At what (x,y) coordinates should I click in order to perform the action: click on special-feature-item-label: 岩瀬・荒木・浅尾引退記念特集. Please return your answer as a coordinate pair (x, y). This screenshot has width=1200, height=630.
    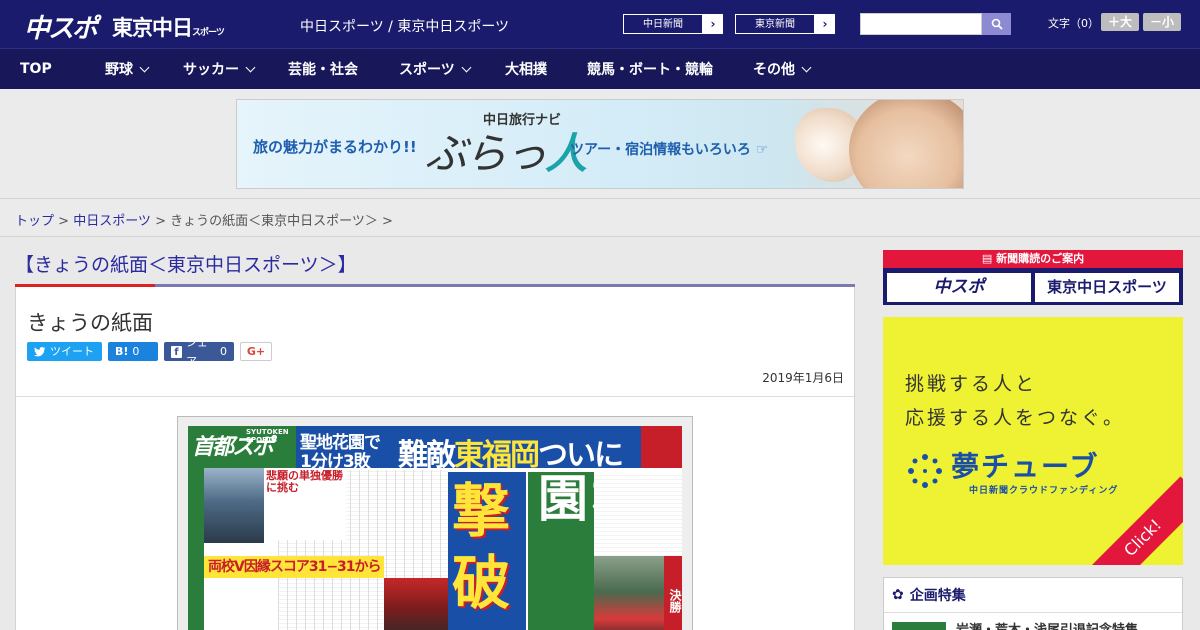
    Looking at the image, I should click on (1047, 624).